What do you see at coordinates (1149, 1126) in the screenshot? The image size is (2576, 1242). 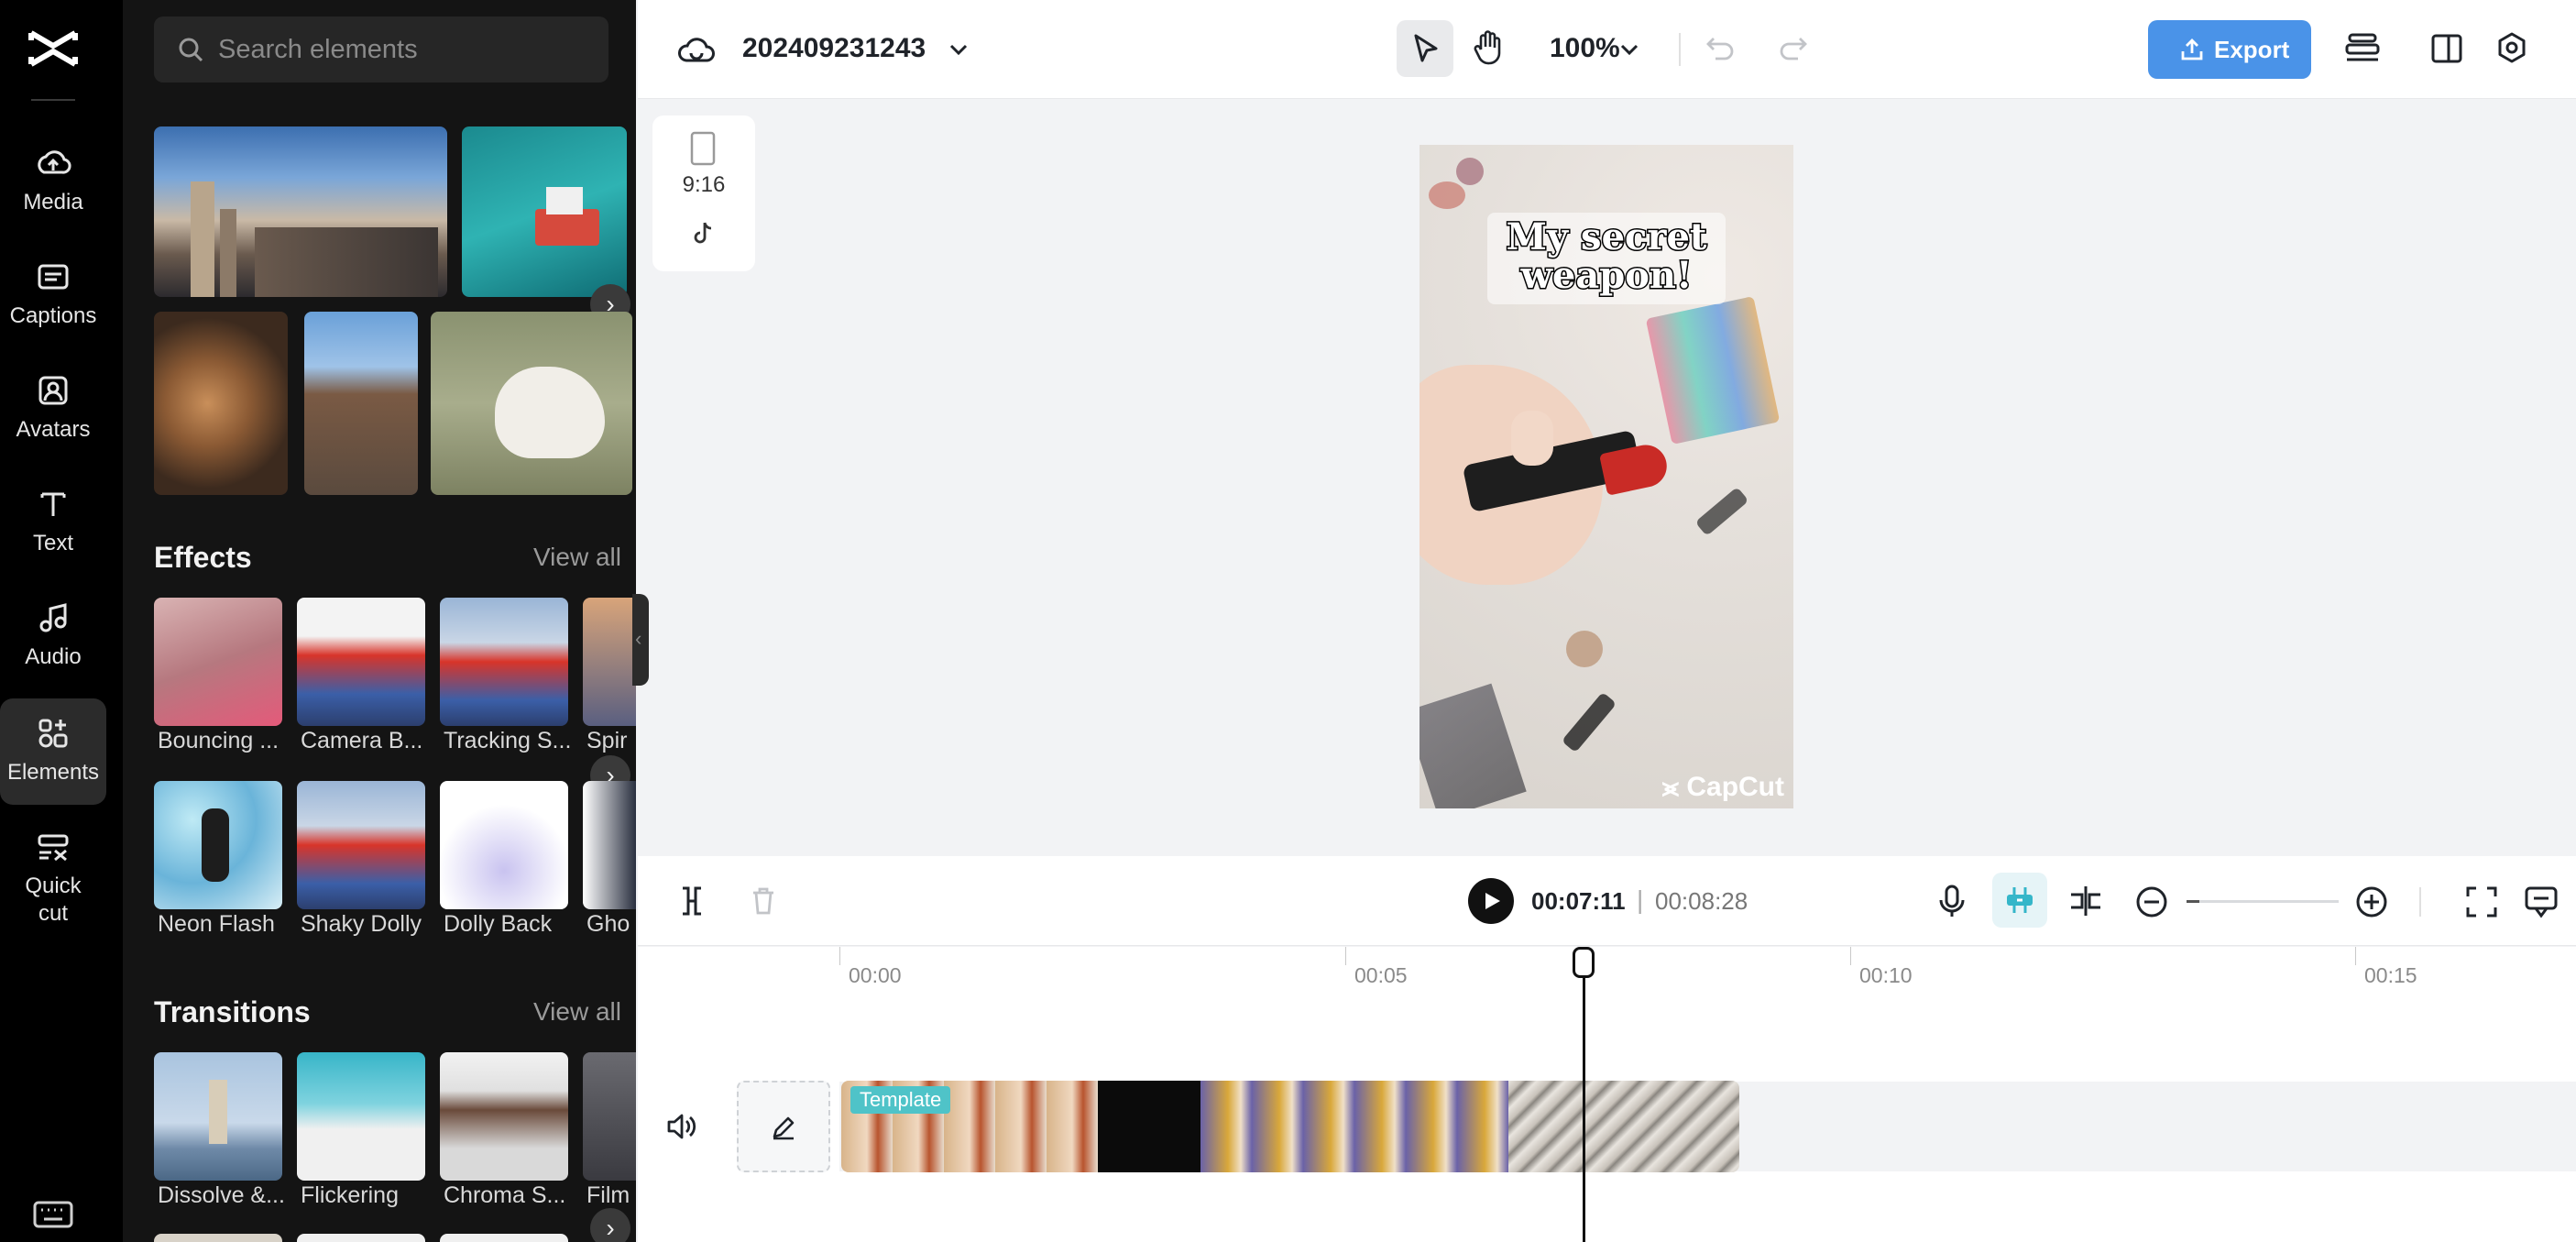 I see `clip-segment-black` at bounding box center [1149, 1126].